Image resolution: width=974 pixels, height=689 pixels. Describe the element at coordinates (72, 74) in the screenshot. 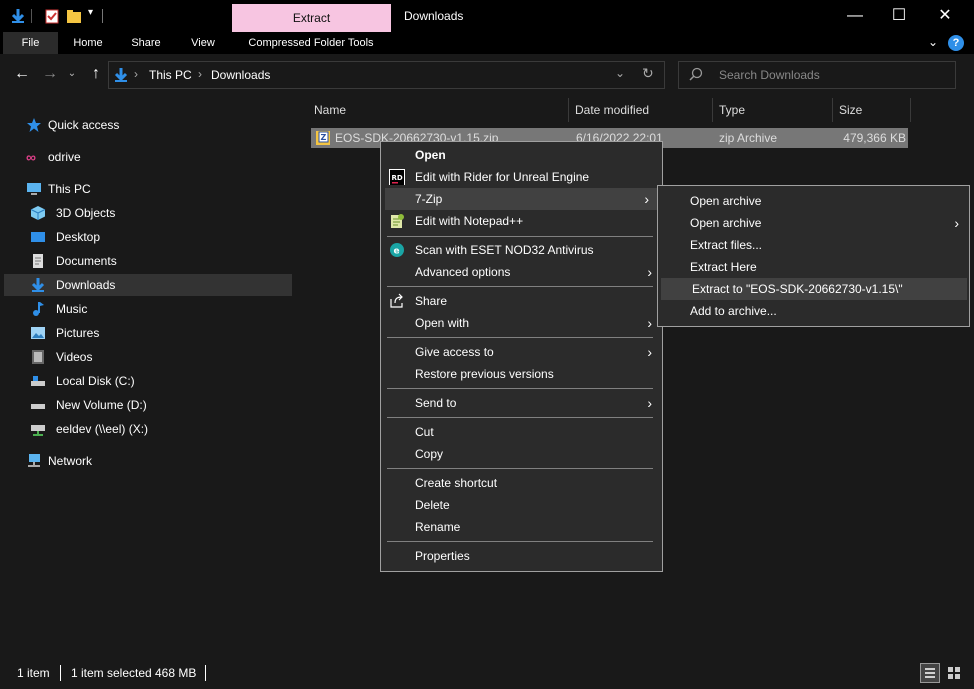

I see `recent-locations-icon: ⌄` at that location.